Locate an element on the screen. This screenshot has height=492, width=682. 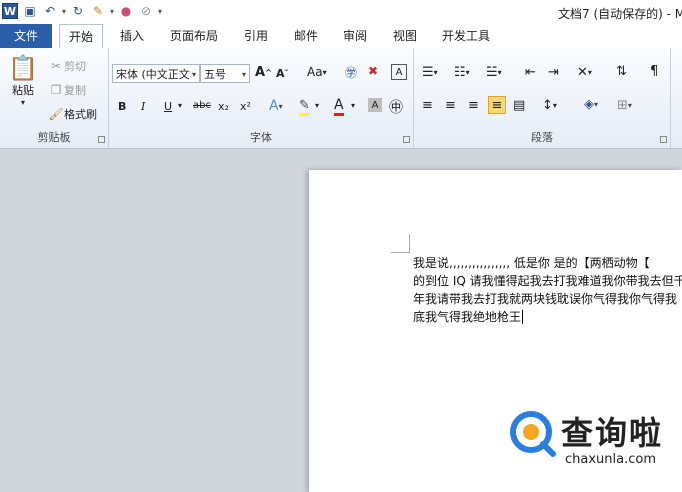
char-shading-icon: A is located at coordinates (375, 105).